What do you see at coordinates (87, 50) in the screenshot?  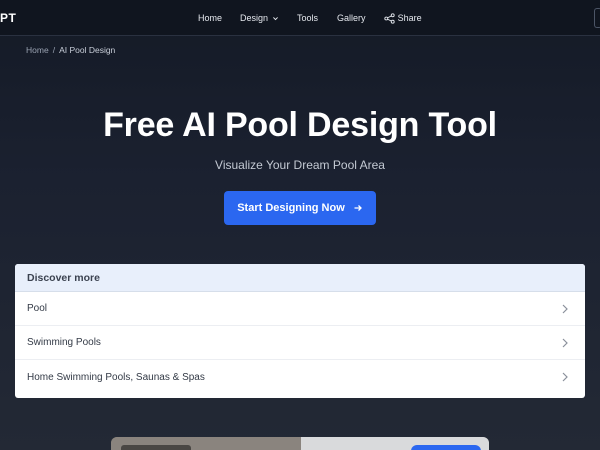 I see `breadcrumb-current: AI Pool Design` at bounding box center [87, 50].